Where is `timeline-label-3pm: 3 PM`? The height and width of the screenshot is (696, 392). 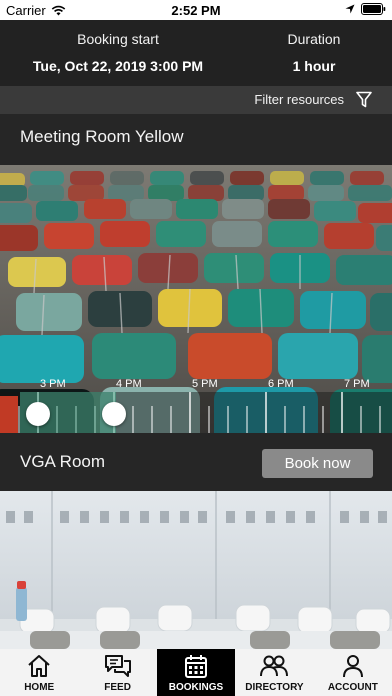
timeline-label-3pm: 3 PM is located at coordinates (53, 384).